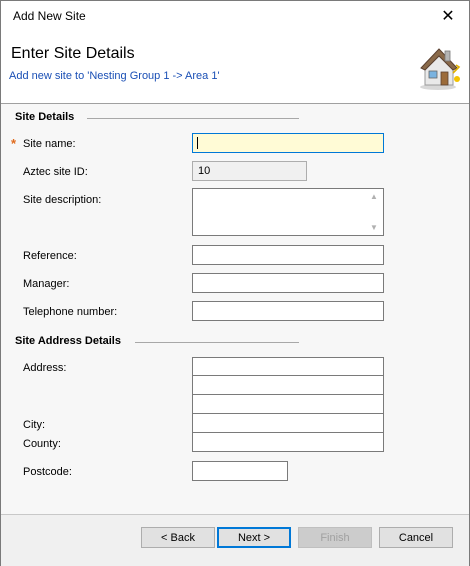 The height and width of the screenshot is (566, 470). What do you see at coordinates (249, 171) in the screenshot?
I see `aztec-site-id-field: 10` at bounding box center [249, 171].